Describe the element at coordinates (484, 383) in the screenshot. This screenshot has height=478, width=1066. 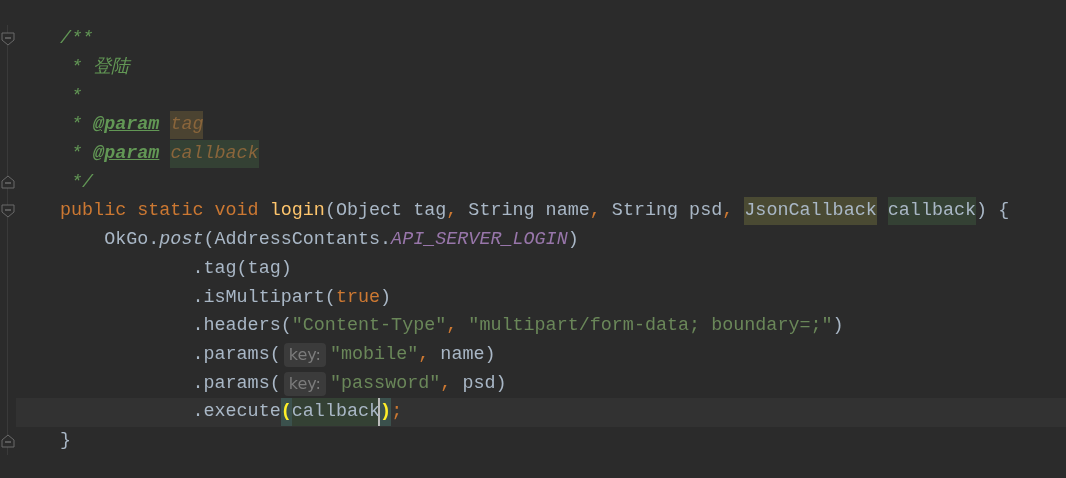
I see `code-token: psd)` at that location.